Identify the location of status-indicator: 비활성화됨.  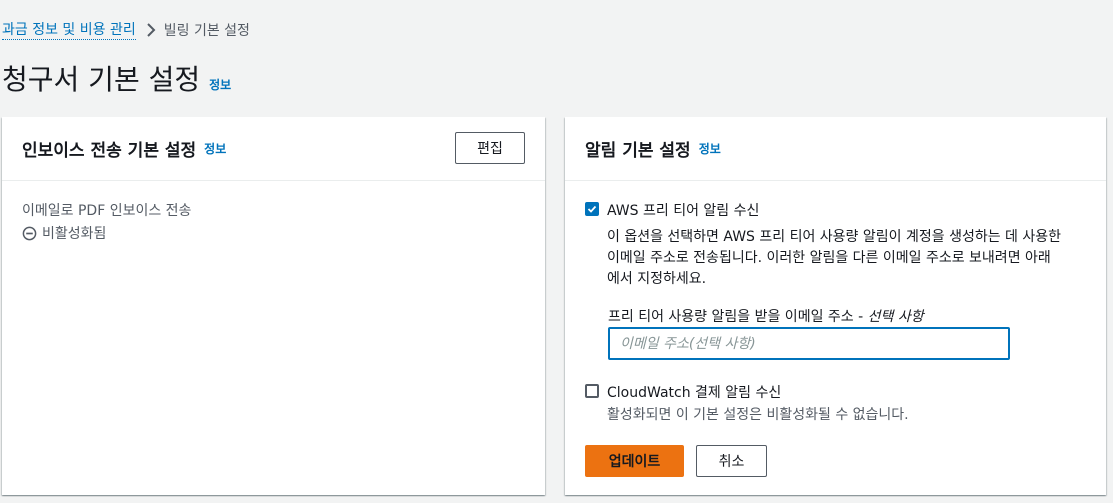
(64, 233).